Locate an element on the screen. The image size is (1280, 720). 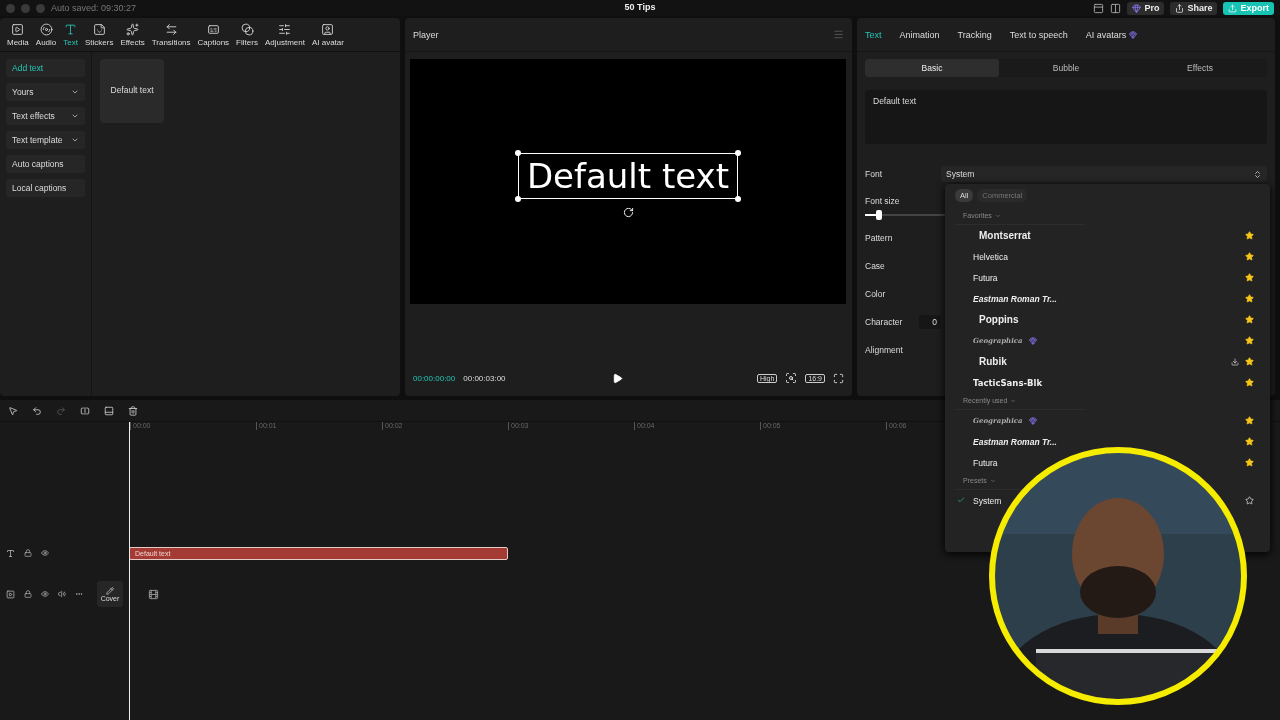
font-option: System is located at coordinates (987, 500).